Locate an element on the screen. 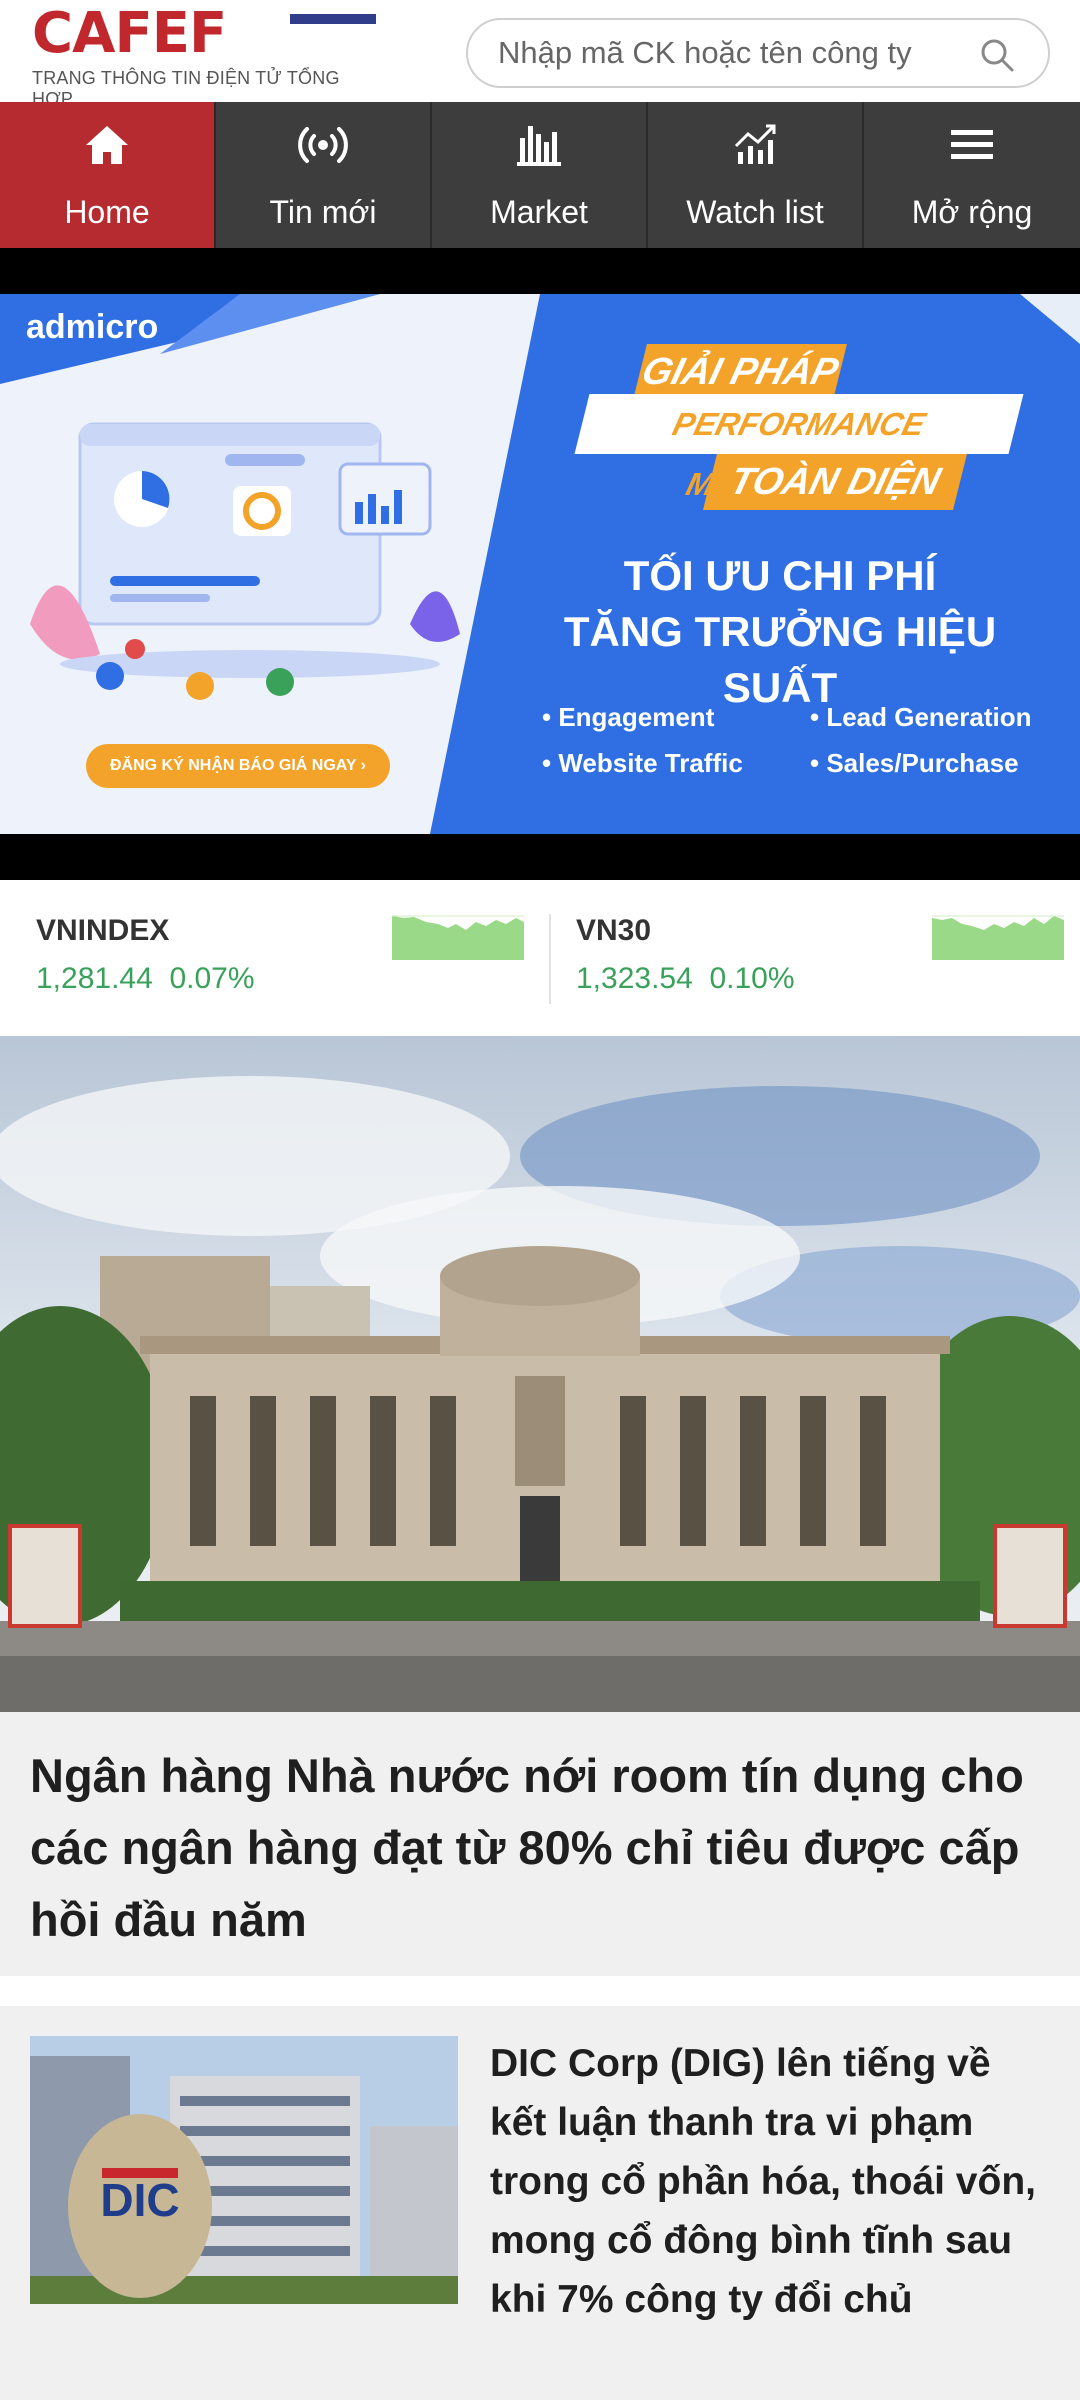 The image size is (1080, 2400). main-nav: Home Tin mới Market Watch list Mở rộng is located at coordinates (540, 175).